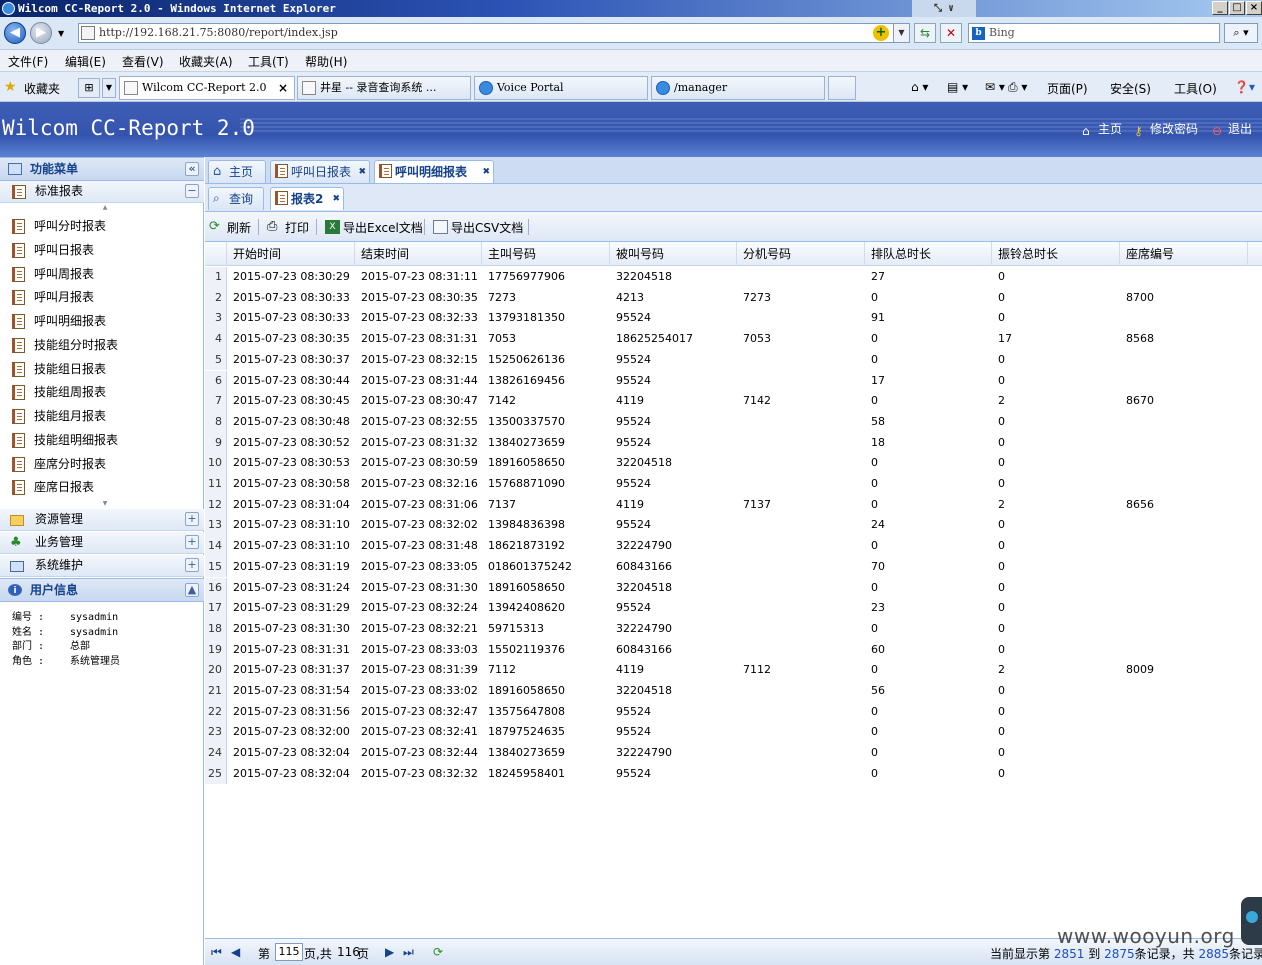  I want to click on search-input: b Bing, so click(1094, 33).